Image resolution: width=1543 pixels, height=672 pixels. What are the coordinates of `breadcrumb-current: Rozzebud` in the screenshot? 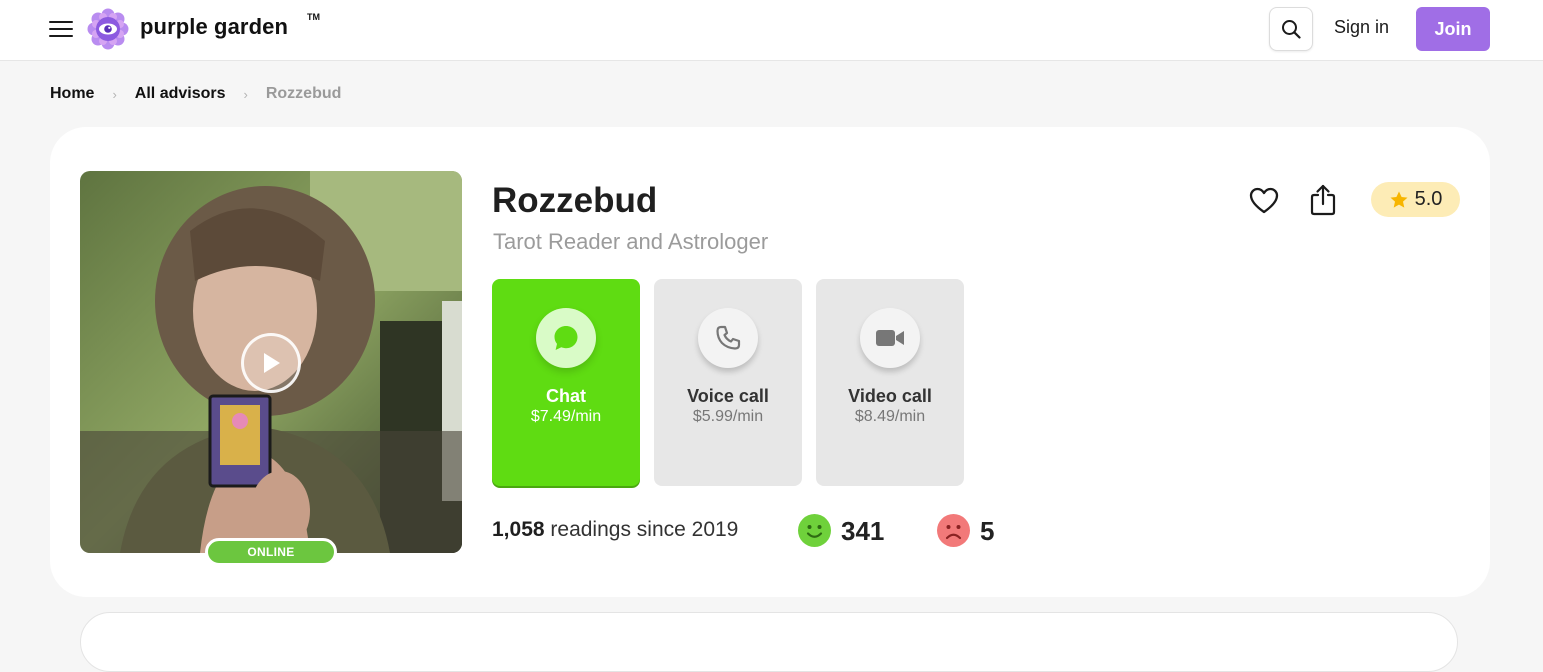 It's located at (303, 93).